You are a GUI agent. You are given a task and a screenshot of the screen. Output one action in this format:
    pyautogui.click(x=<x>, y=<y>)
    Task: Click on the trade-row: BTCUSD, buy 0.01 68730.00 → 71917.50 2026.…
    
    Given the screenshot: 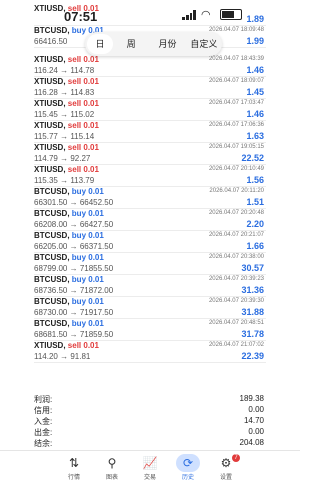 What is the action you would take?
    pyautogui.click(x=150, y=308)
    